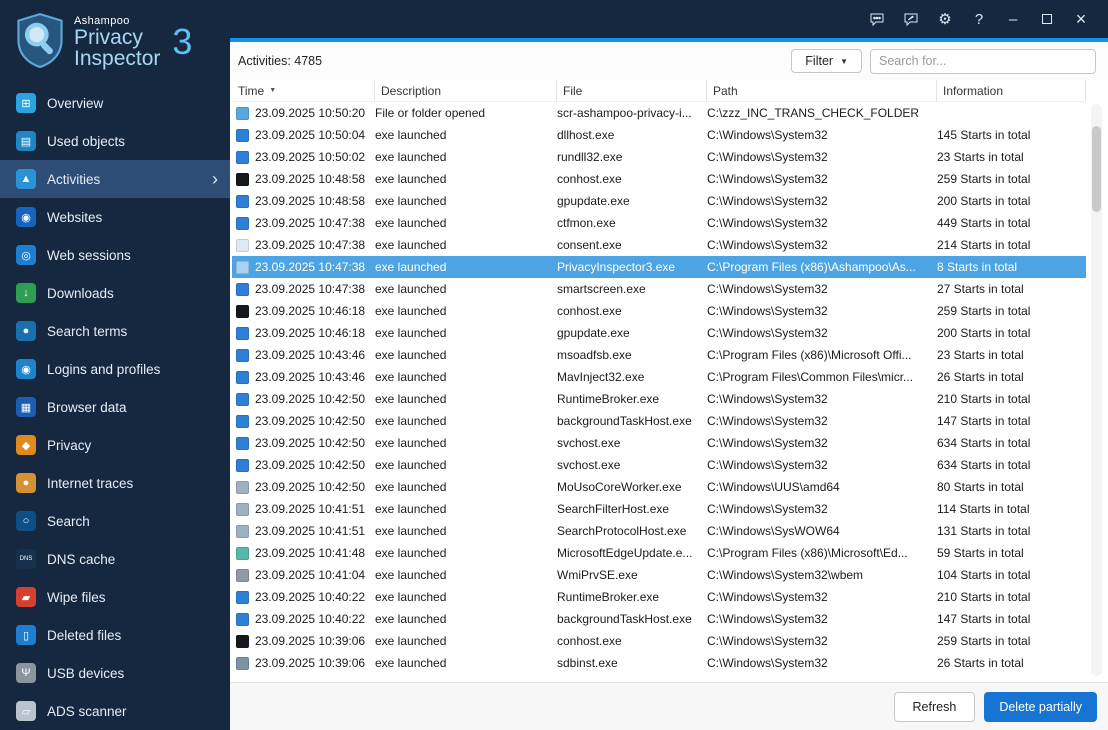 This screenshot has height=730, width=1108. What do you see at coordinates (911, 19) in the screenshot?
I see `notes-bubble-icon` at bounding box center [911, 19].